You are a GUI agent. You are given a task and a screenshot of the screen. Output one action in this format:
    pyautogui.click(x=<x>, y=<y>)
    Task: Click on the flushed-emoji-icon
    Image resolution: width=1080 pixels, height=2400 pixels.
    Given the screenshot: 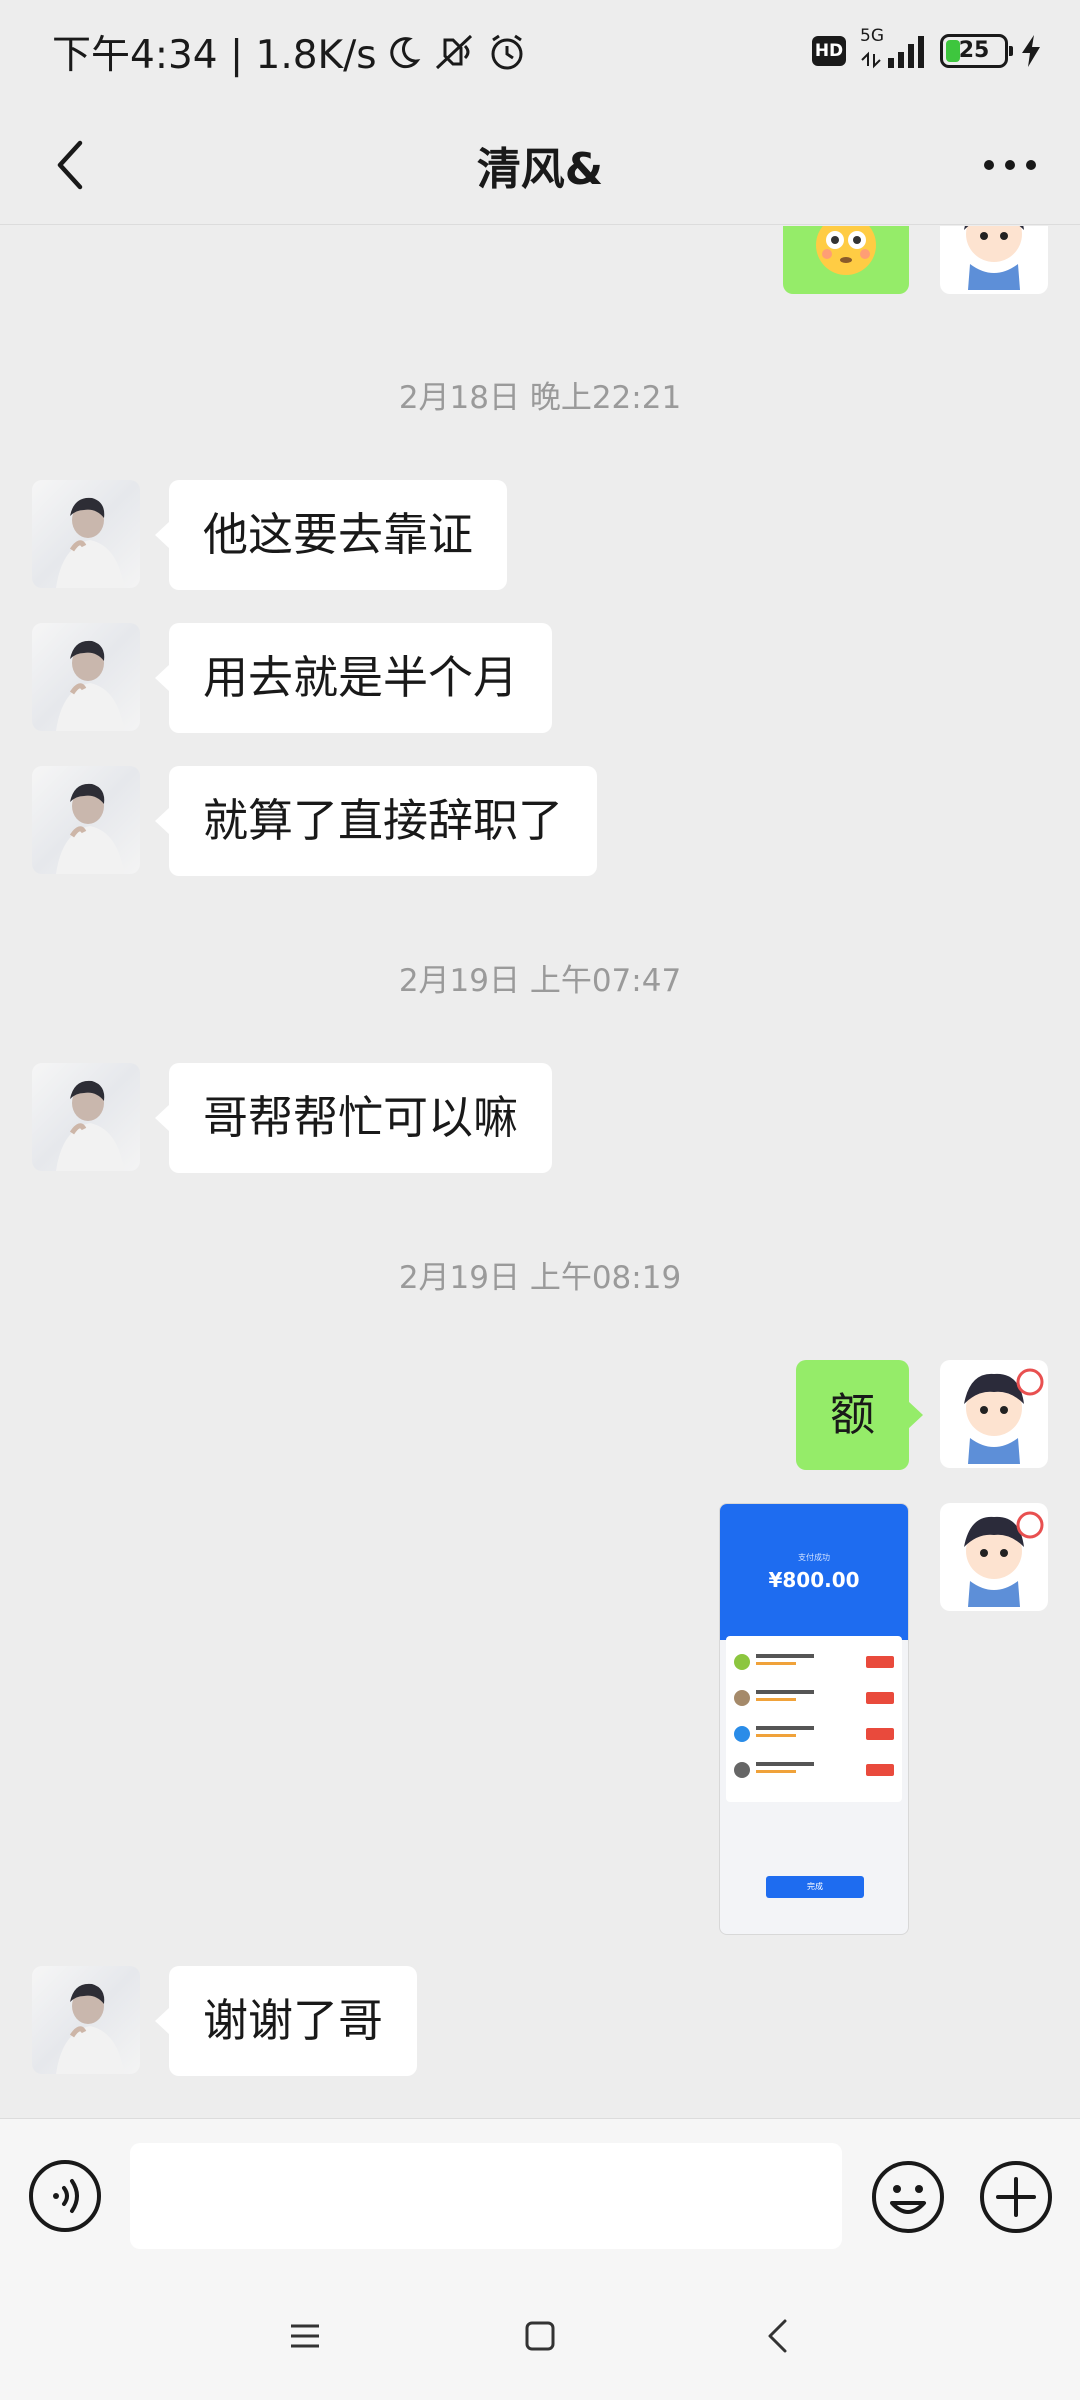 What is the action you would take?
    pyautogui.click(x=846, y=250)
    